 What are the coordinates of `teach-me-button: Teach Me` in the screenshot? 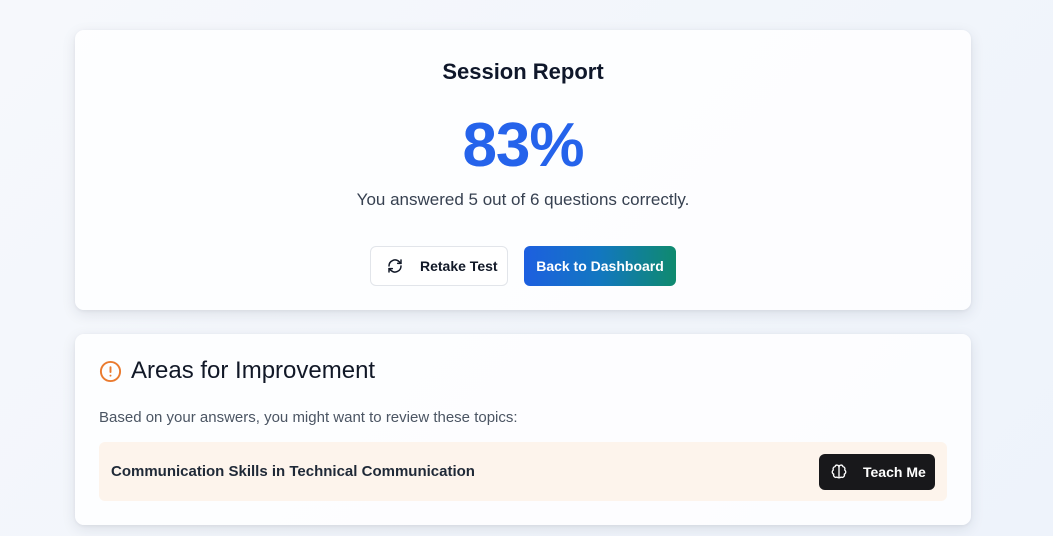 It's located at (877, 471).